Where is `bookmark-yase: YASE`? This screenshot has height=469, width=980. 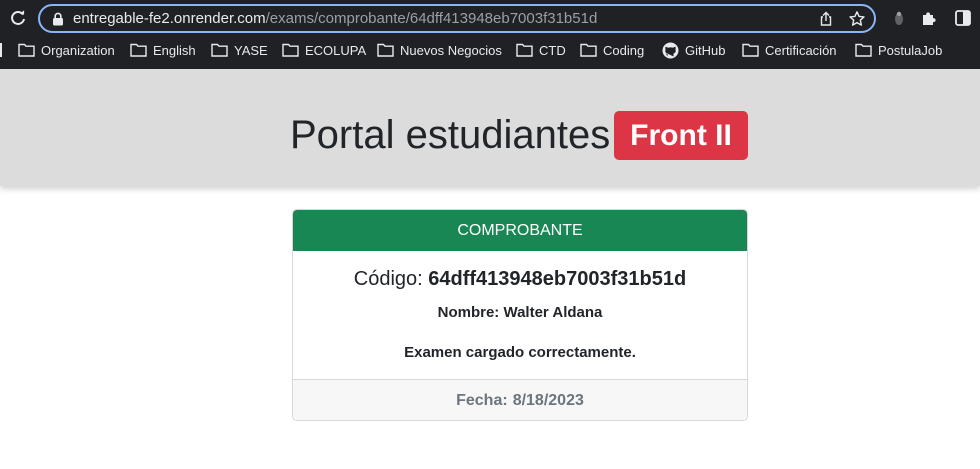
bookmark-yase: YASE is located at coordinates (239, 50).